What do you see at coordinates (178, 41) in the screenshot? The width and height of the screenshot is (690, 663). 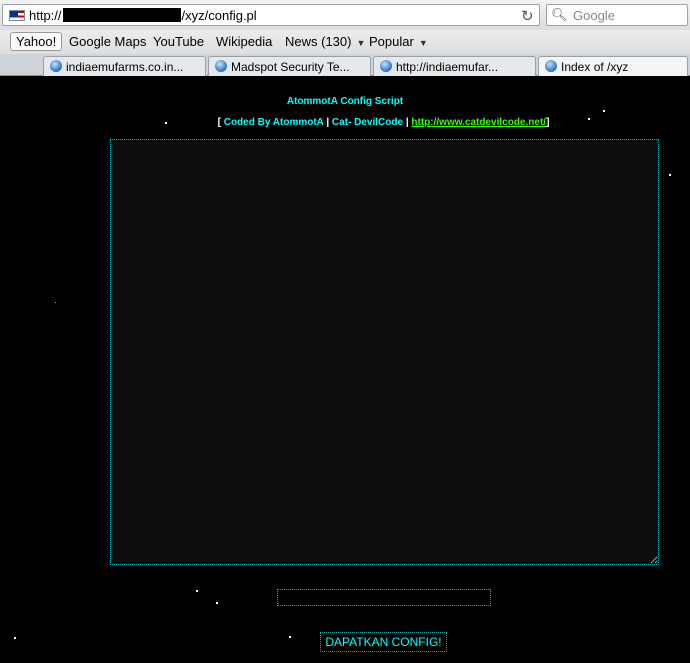 I see `bookmark-youtube: YouTube` at bounding box center [178, 41].